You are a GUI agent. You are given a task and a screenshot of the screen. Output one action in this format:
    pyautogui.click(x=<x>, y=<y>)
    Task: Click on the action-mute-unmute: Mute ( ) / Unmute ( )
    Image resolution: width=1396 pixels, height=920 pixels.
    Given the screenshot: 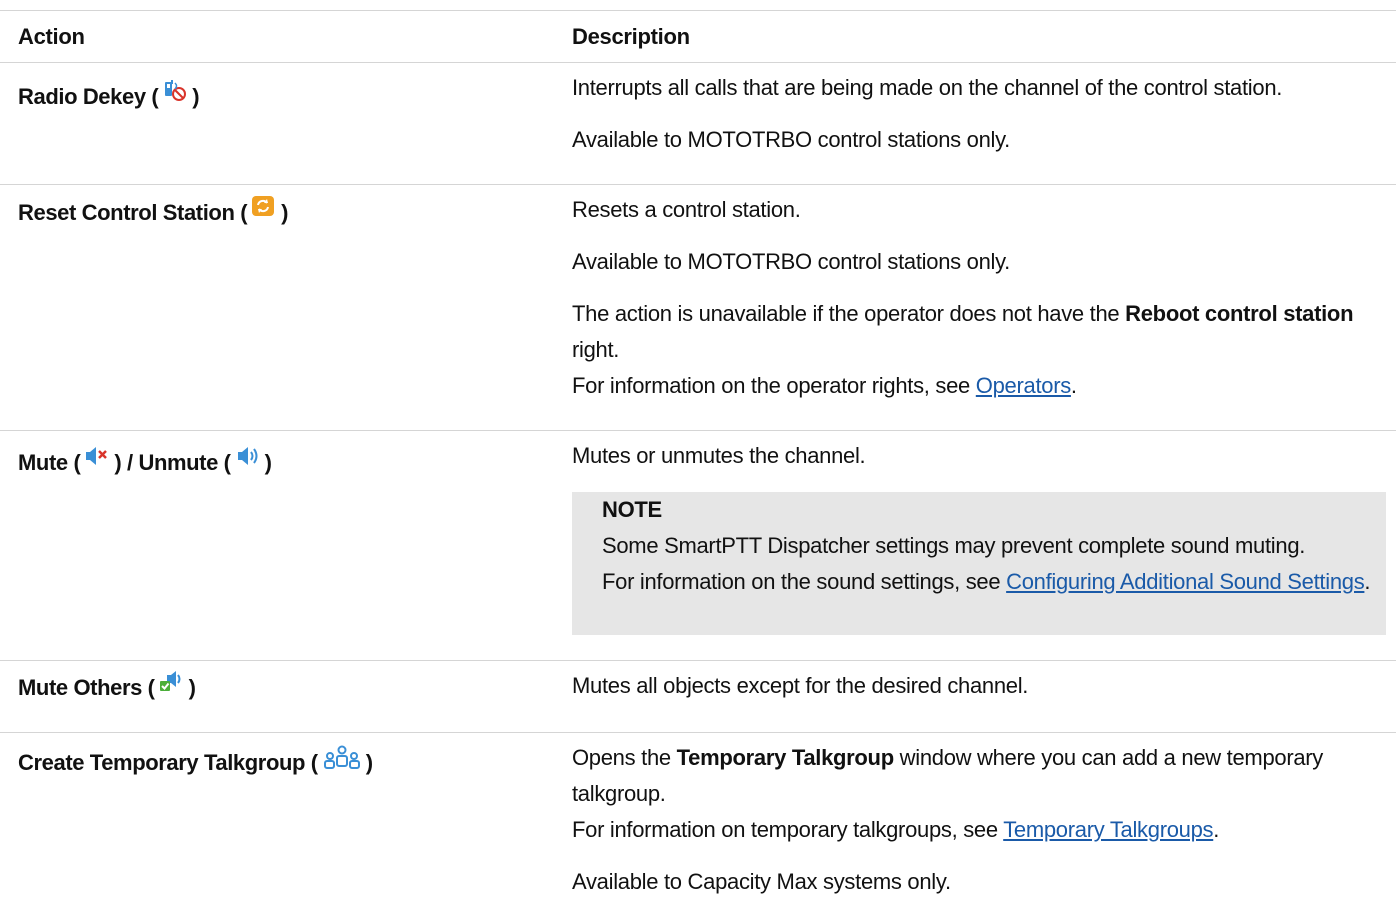 What is the action you would take?
    pyautogui.click(x=145, y=461)
    